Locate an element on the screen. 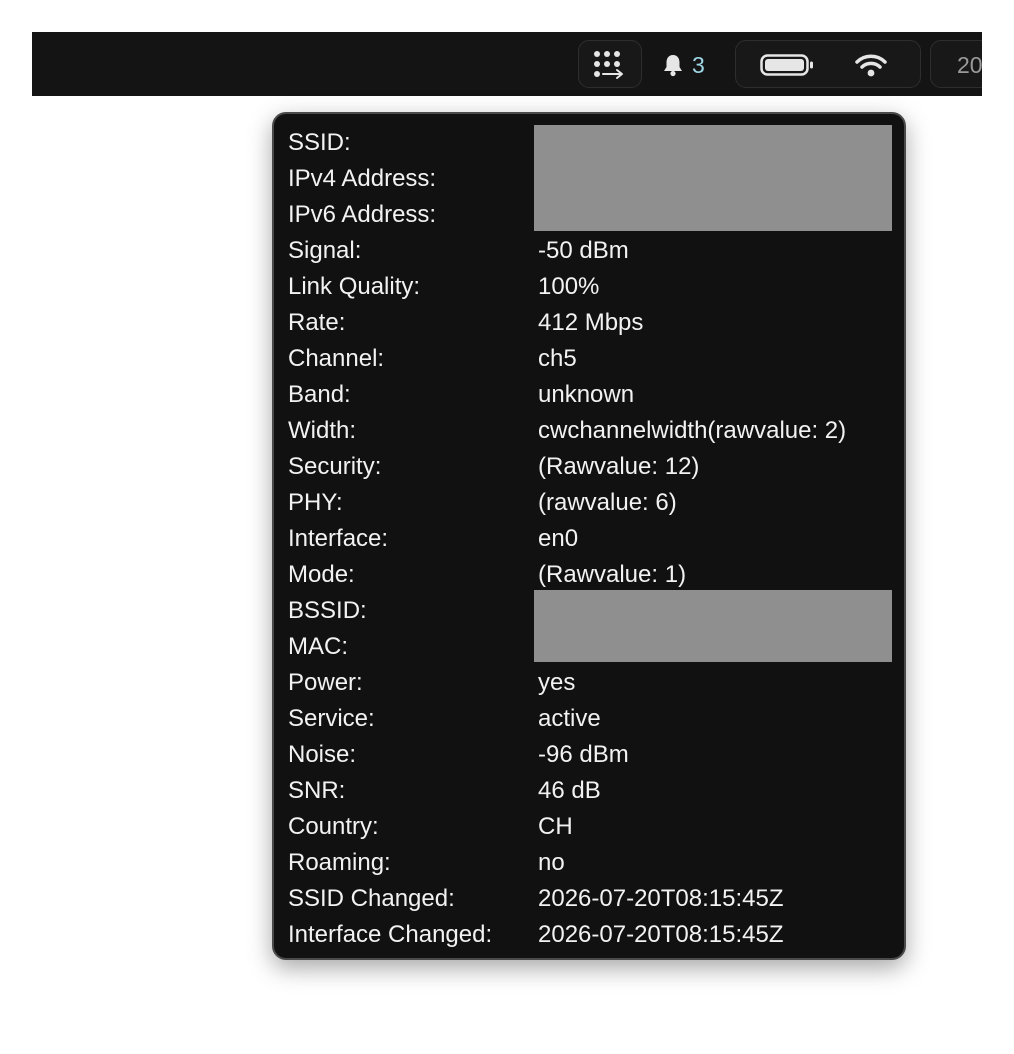 The width and height of the screenshot is (1014, 1054). detail-value: 412 Mbps is located at coordinates (591, 322).